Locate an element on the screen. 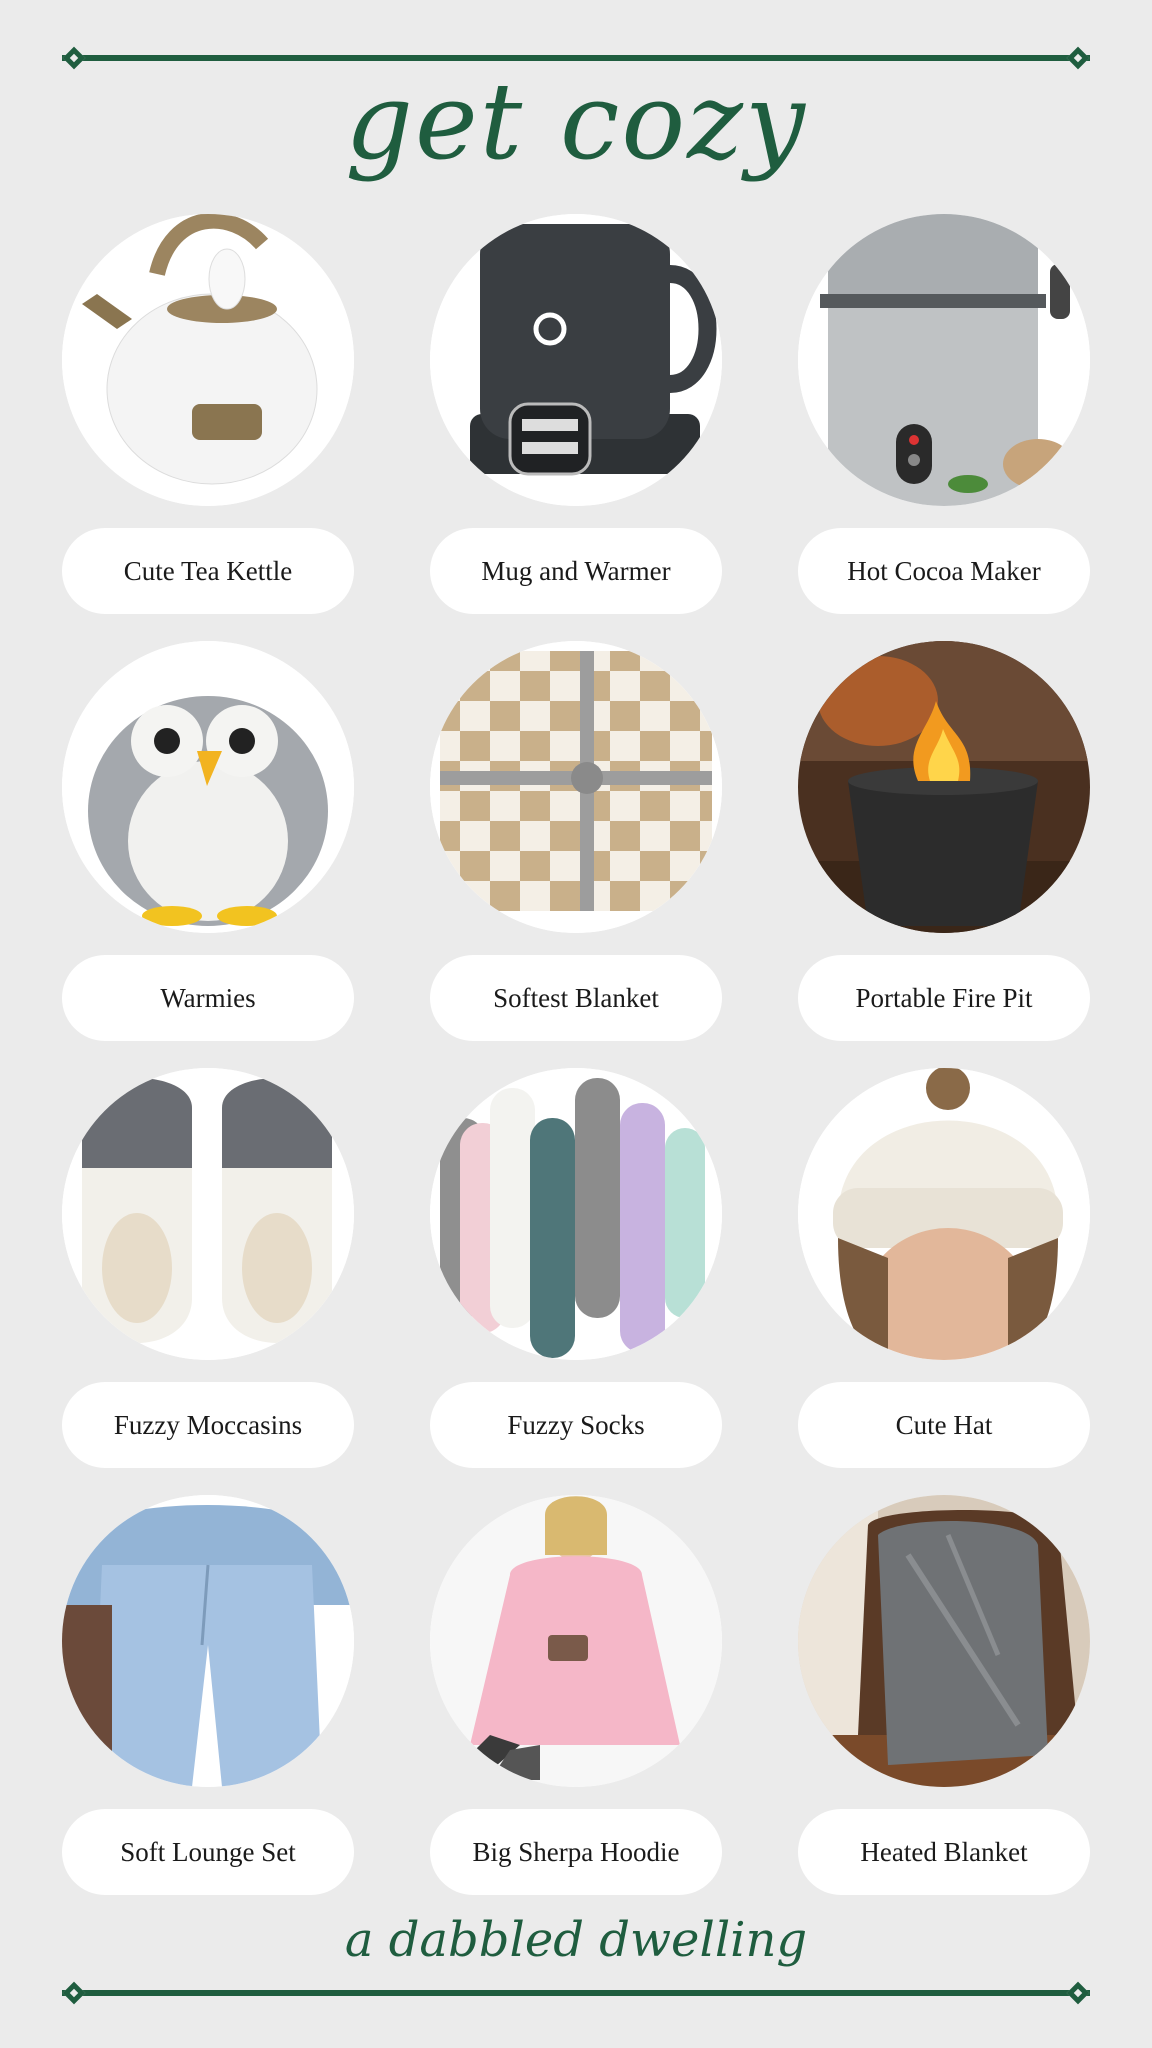 The image size is (1152, 2048). lounge-set-image is located at coordinates (208, 1641).